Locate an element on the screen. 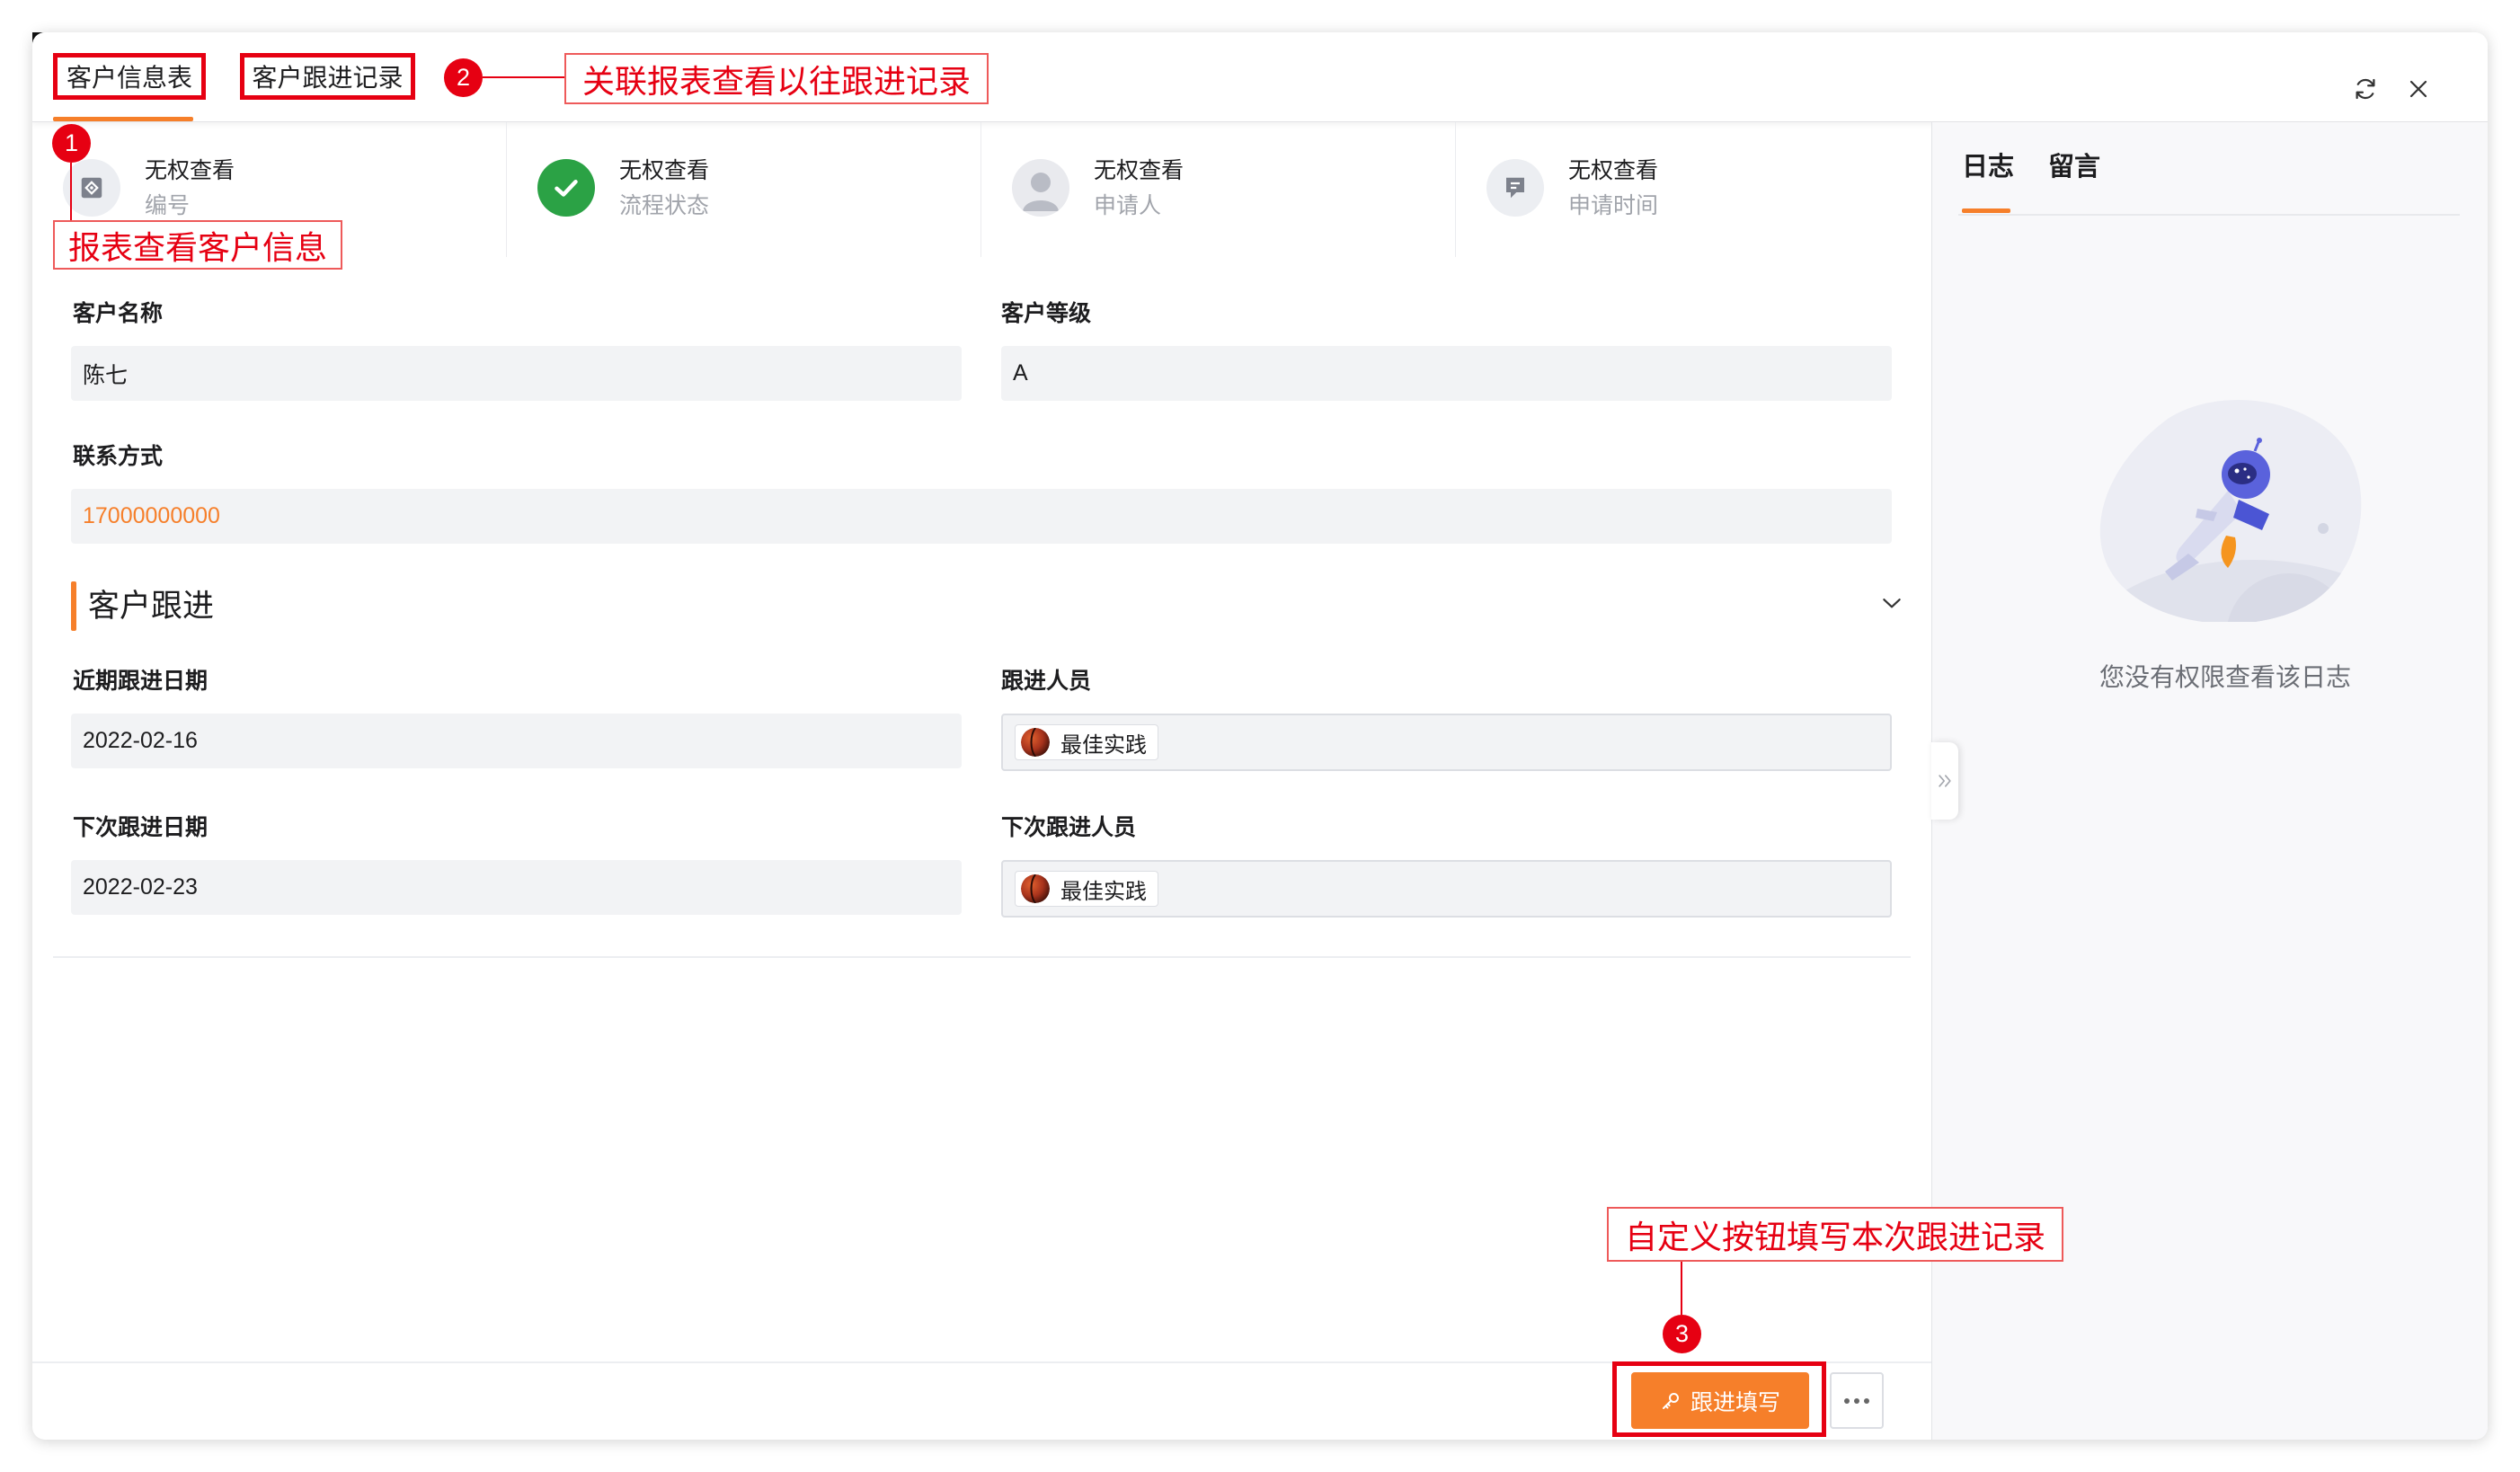  annotation-marker-2: 2 is located at coordinates (463, 78).